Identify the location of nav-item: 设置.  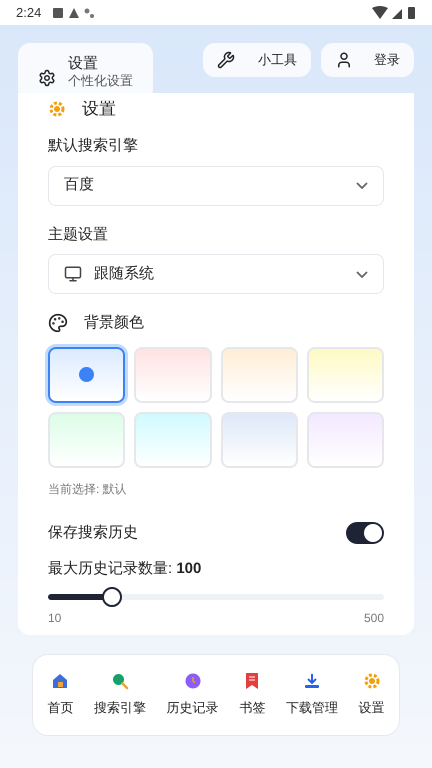
(371, 695).